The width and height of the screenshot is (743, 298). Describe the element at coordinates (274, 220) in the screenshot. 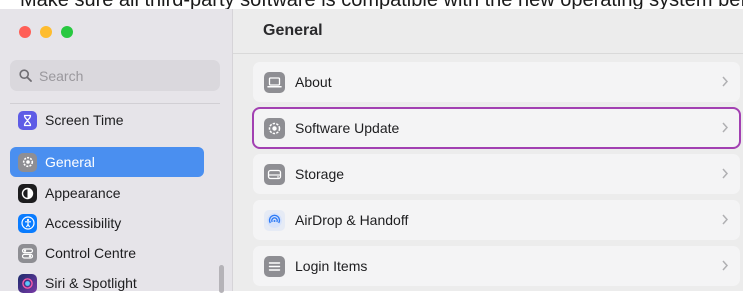

I see `airdrop-icon` at that location.